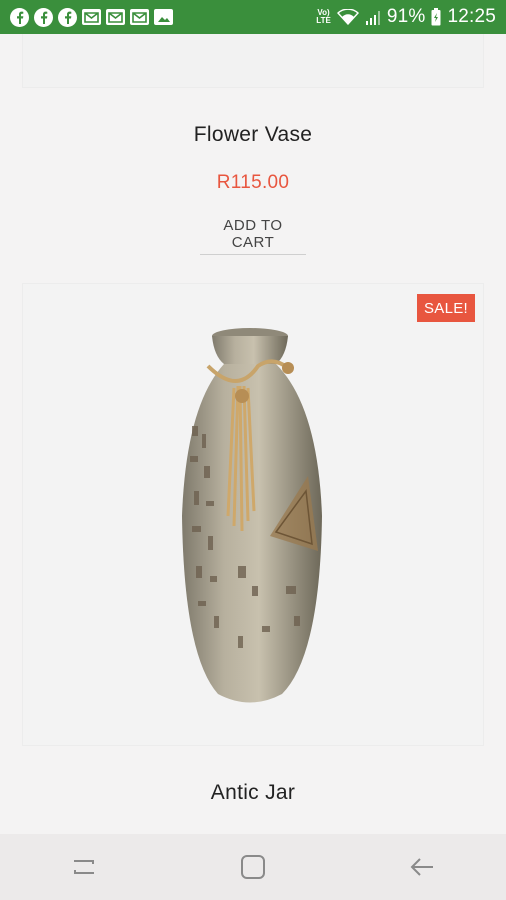 The image size is (506, 900). I want to click on wifi-icon, so click(347, 17).